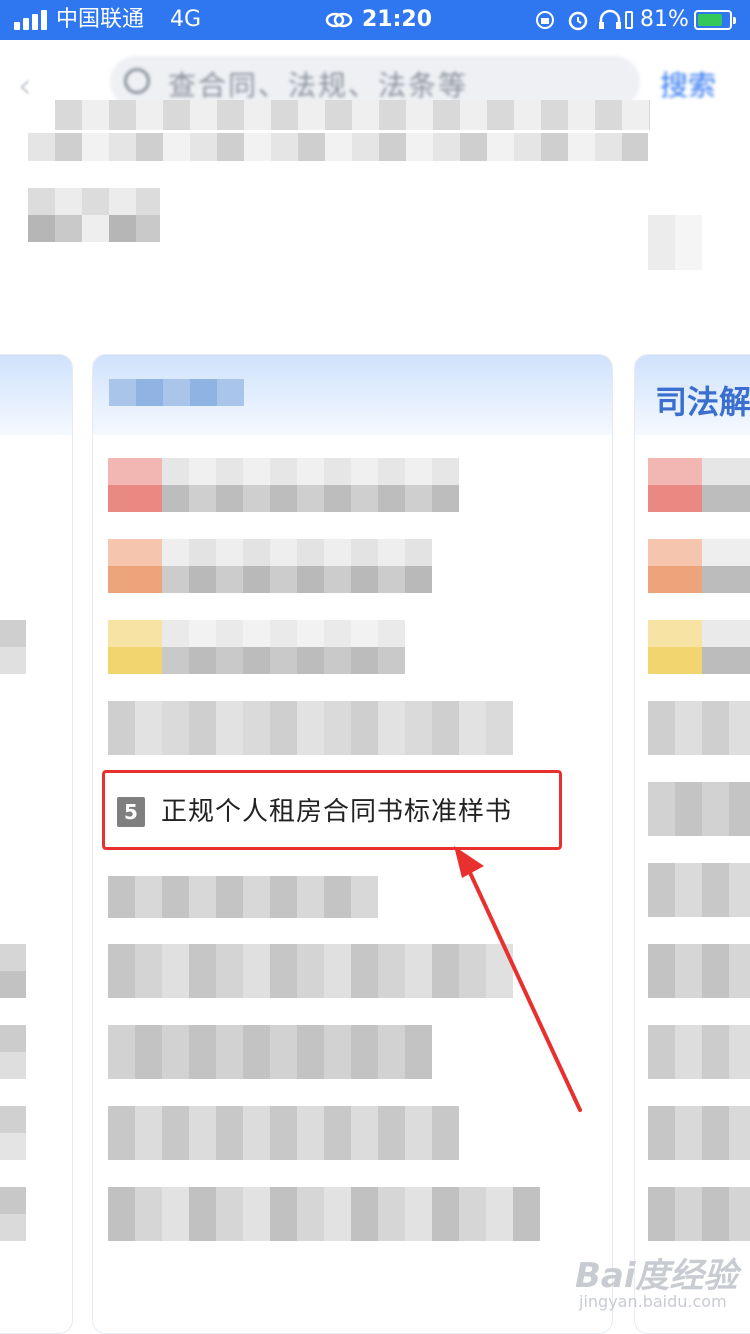 The width and height of the screenshot is (750, 1334). I want to click on status-bar: 中国联通 4G 21:20 81%, so click(375, 20).